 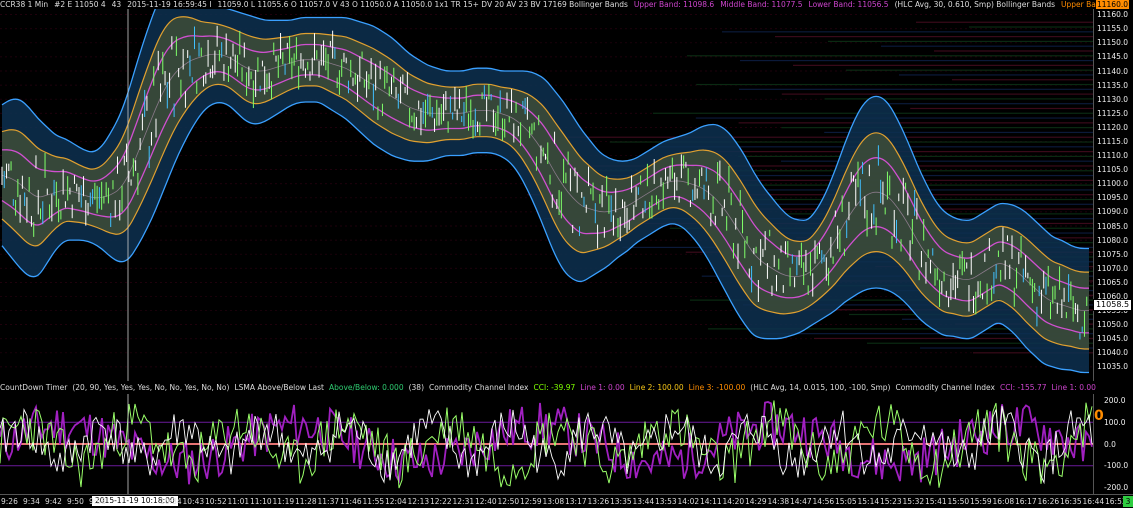 What do you see at coordinates (1112, 71) in the screenshot?
I see `price-tick-label: 11140.0` at bounding box center [1112, 71].